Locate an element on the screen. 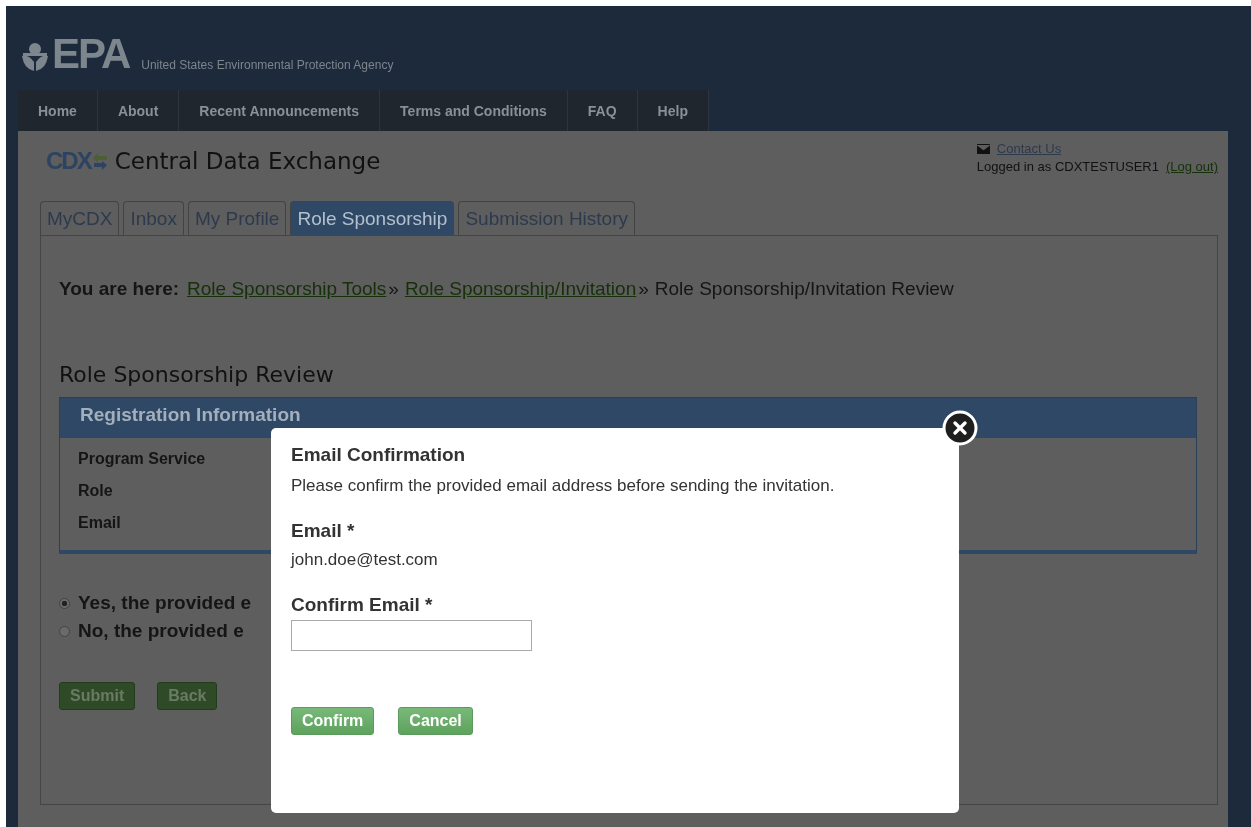 The width and height of the screenshot is (1251, 827). field-value: john.doe@test.com is located at coordinates (365, 560).